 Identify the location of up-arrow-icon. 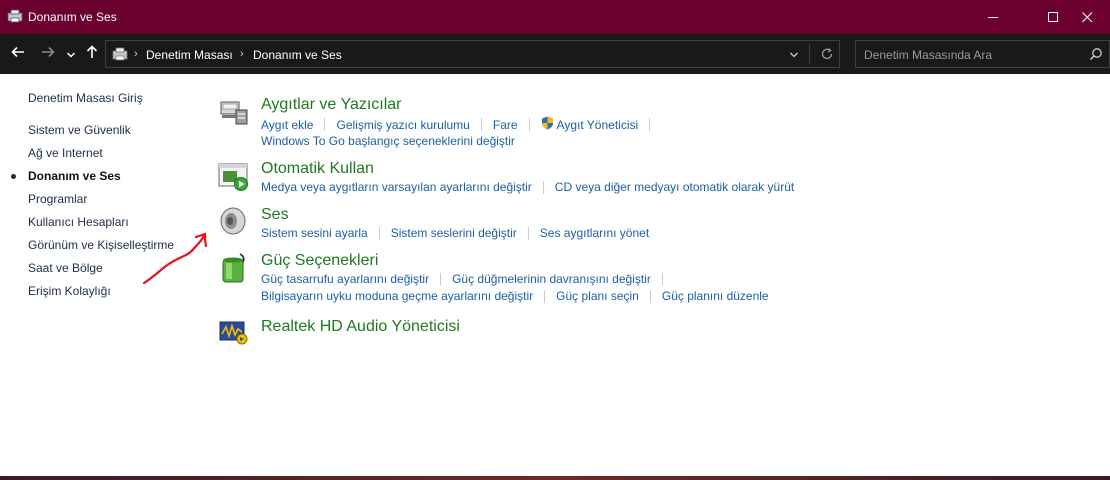
(92, 54).